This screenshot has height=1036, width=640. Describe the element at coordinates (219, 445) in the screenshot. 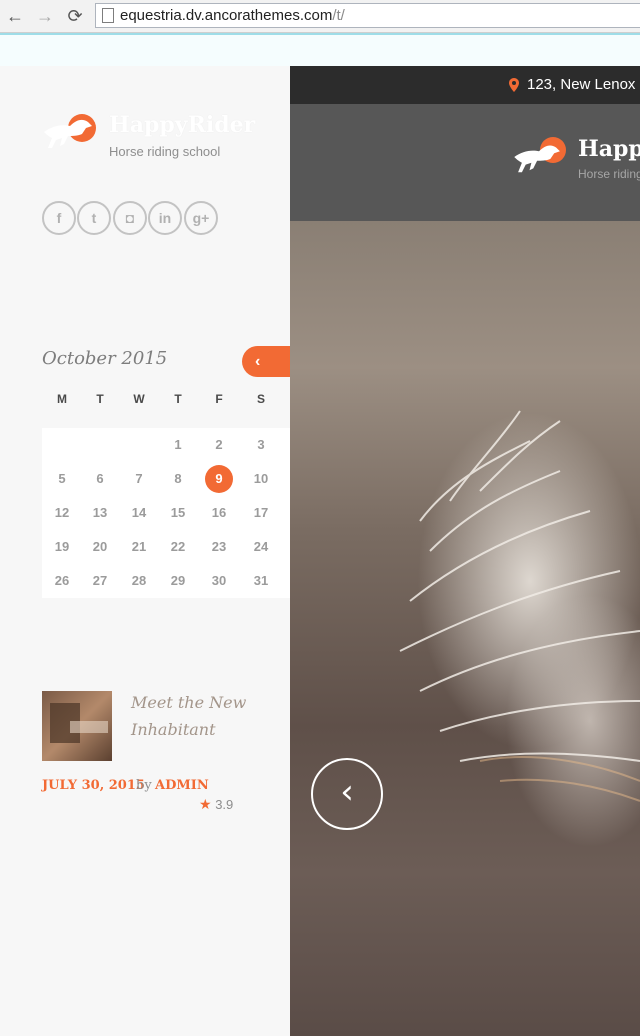

I see `calendar-day: 2` at that location.